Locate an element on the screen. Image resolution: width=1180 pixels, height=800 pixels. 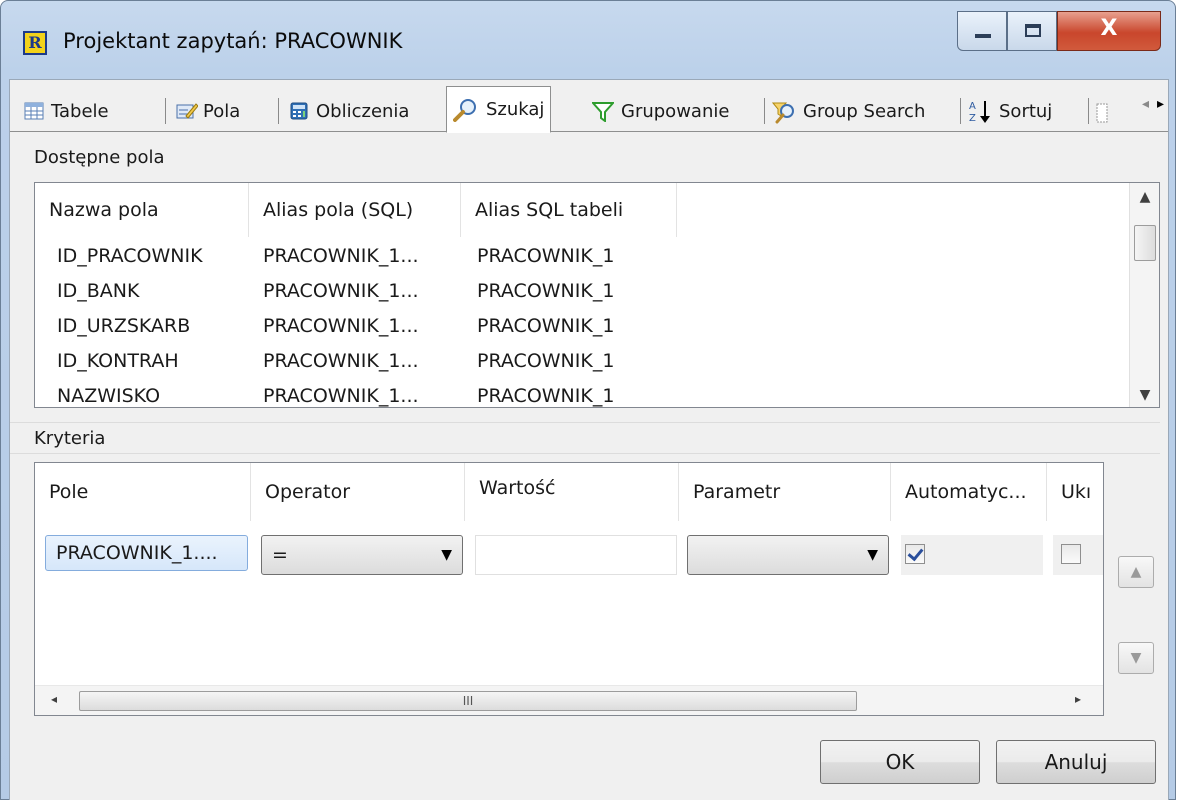
tab-scroll-arrows: ◂ ▸ is located at coordinates (1153, 104).